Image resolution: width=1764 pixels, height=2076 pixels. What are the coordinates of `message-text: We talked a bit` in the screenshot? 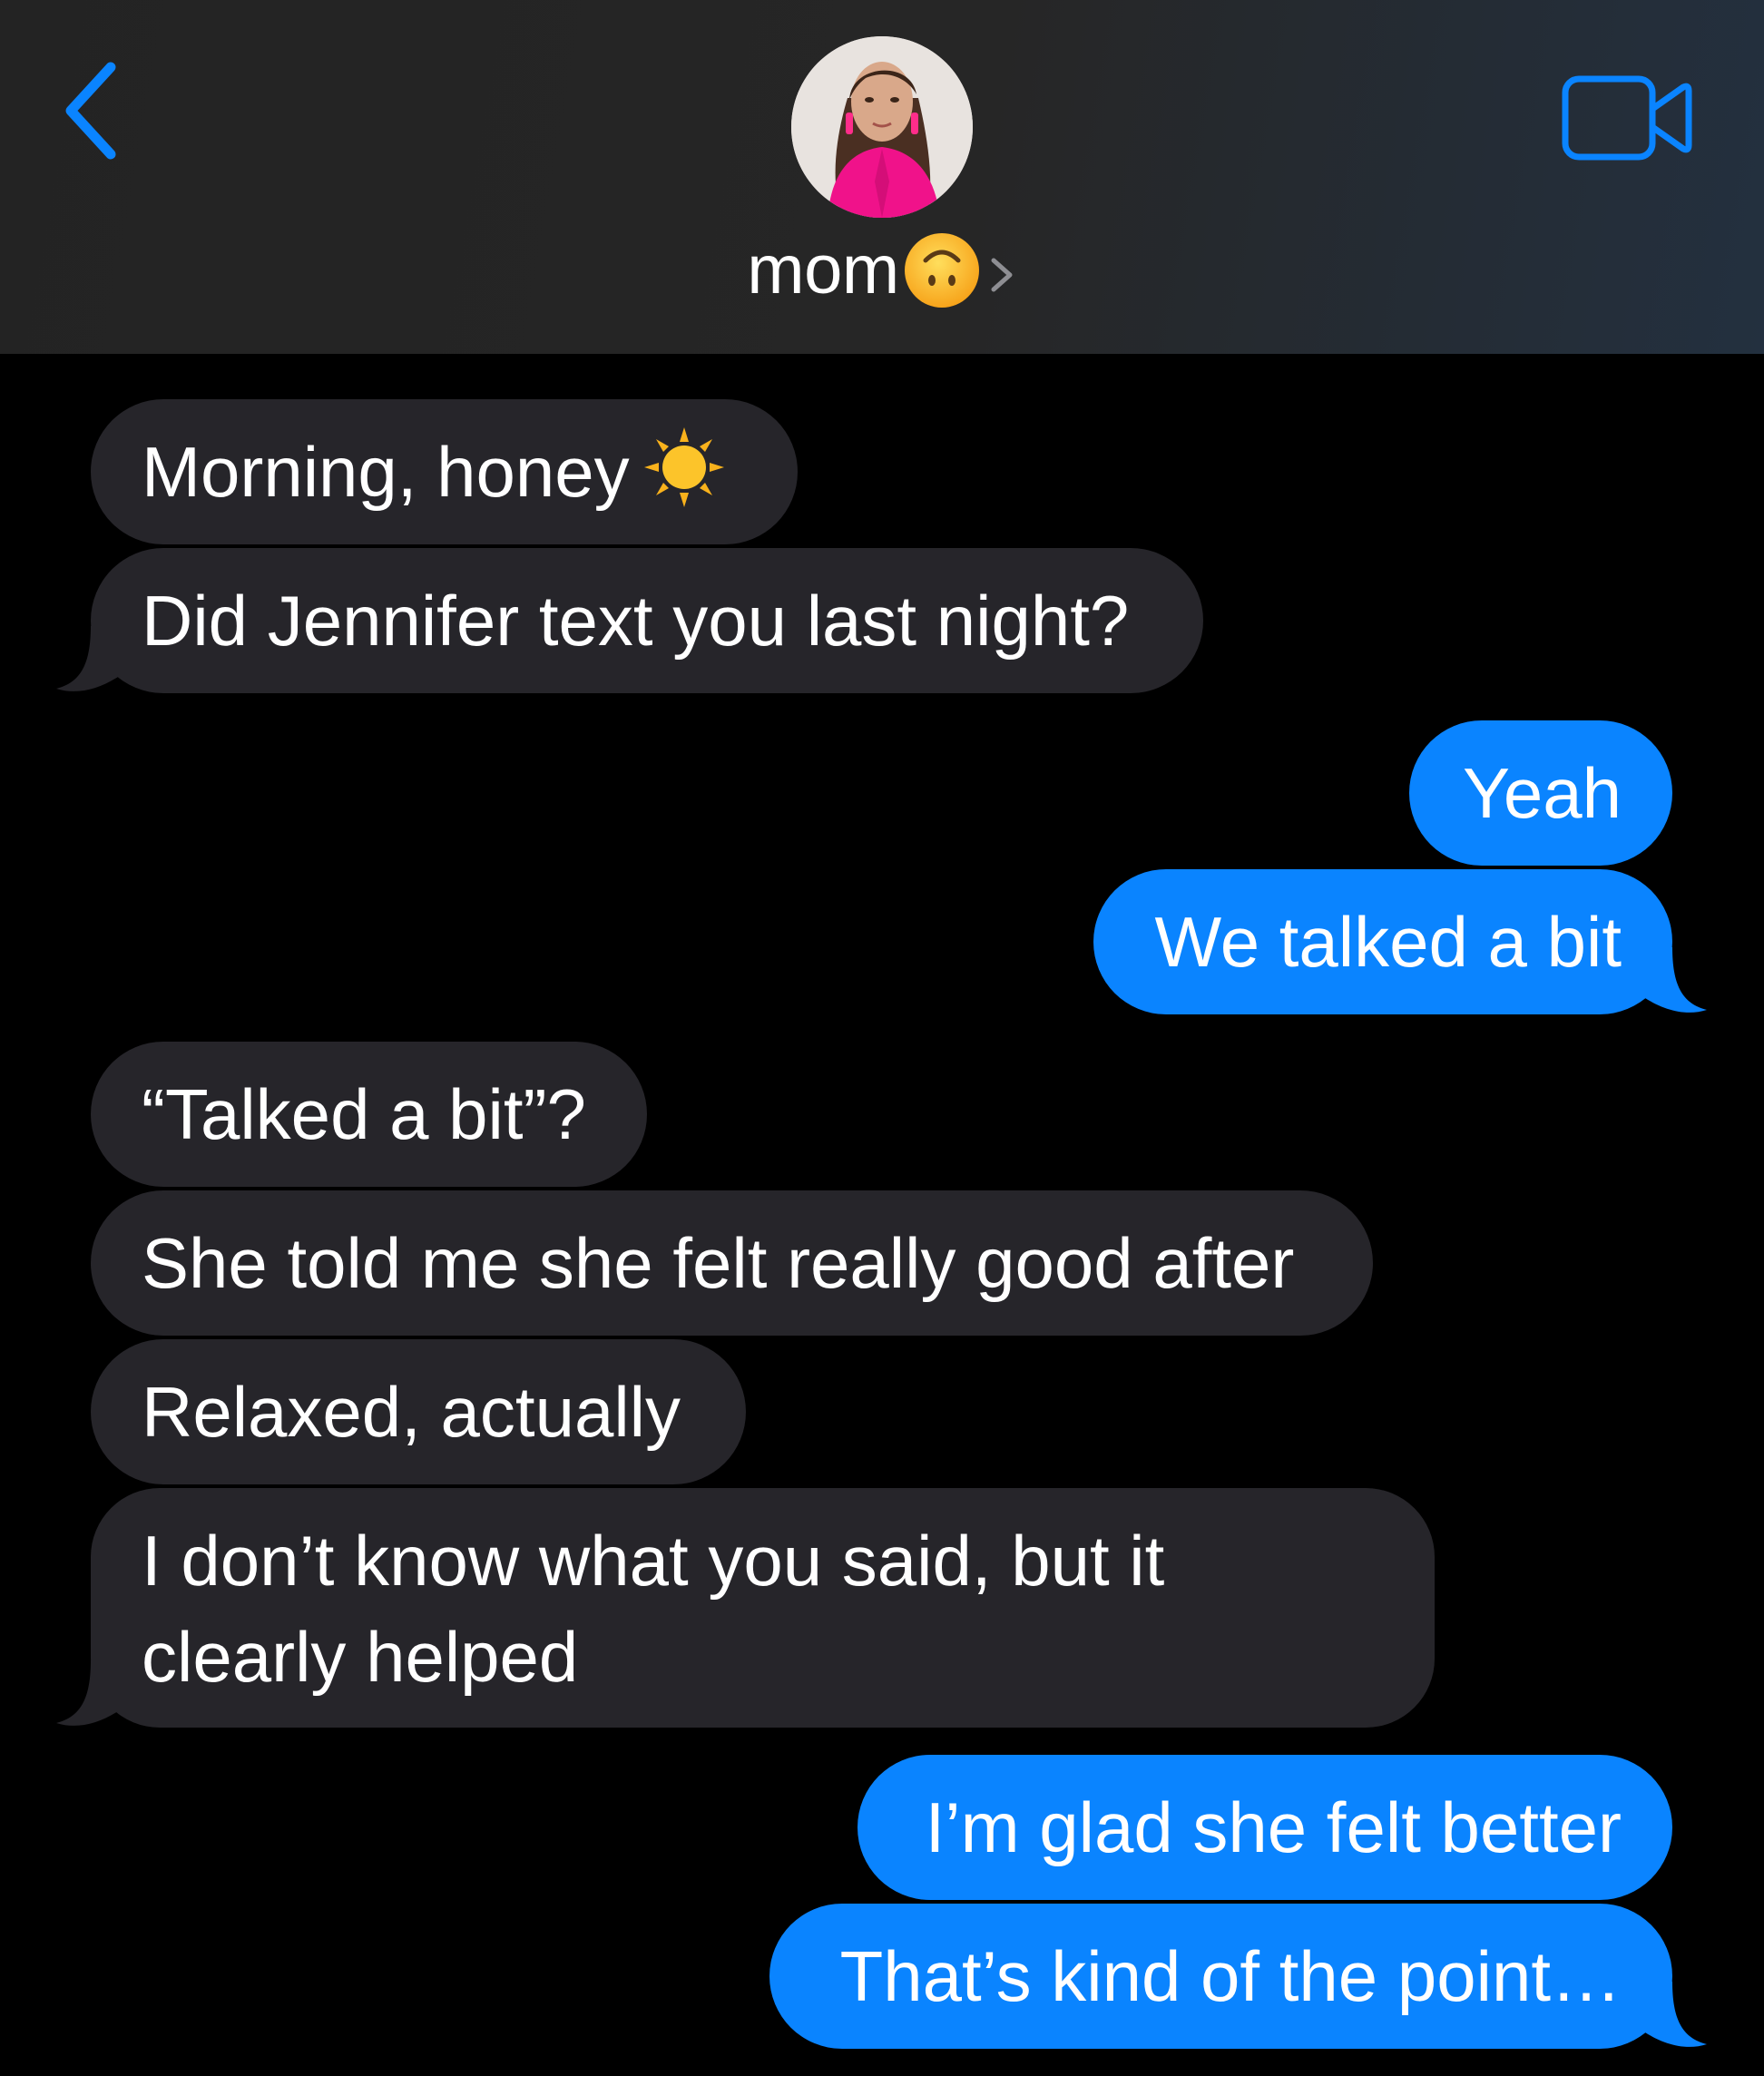 It's located at (1388, 942).